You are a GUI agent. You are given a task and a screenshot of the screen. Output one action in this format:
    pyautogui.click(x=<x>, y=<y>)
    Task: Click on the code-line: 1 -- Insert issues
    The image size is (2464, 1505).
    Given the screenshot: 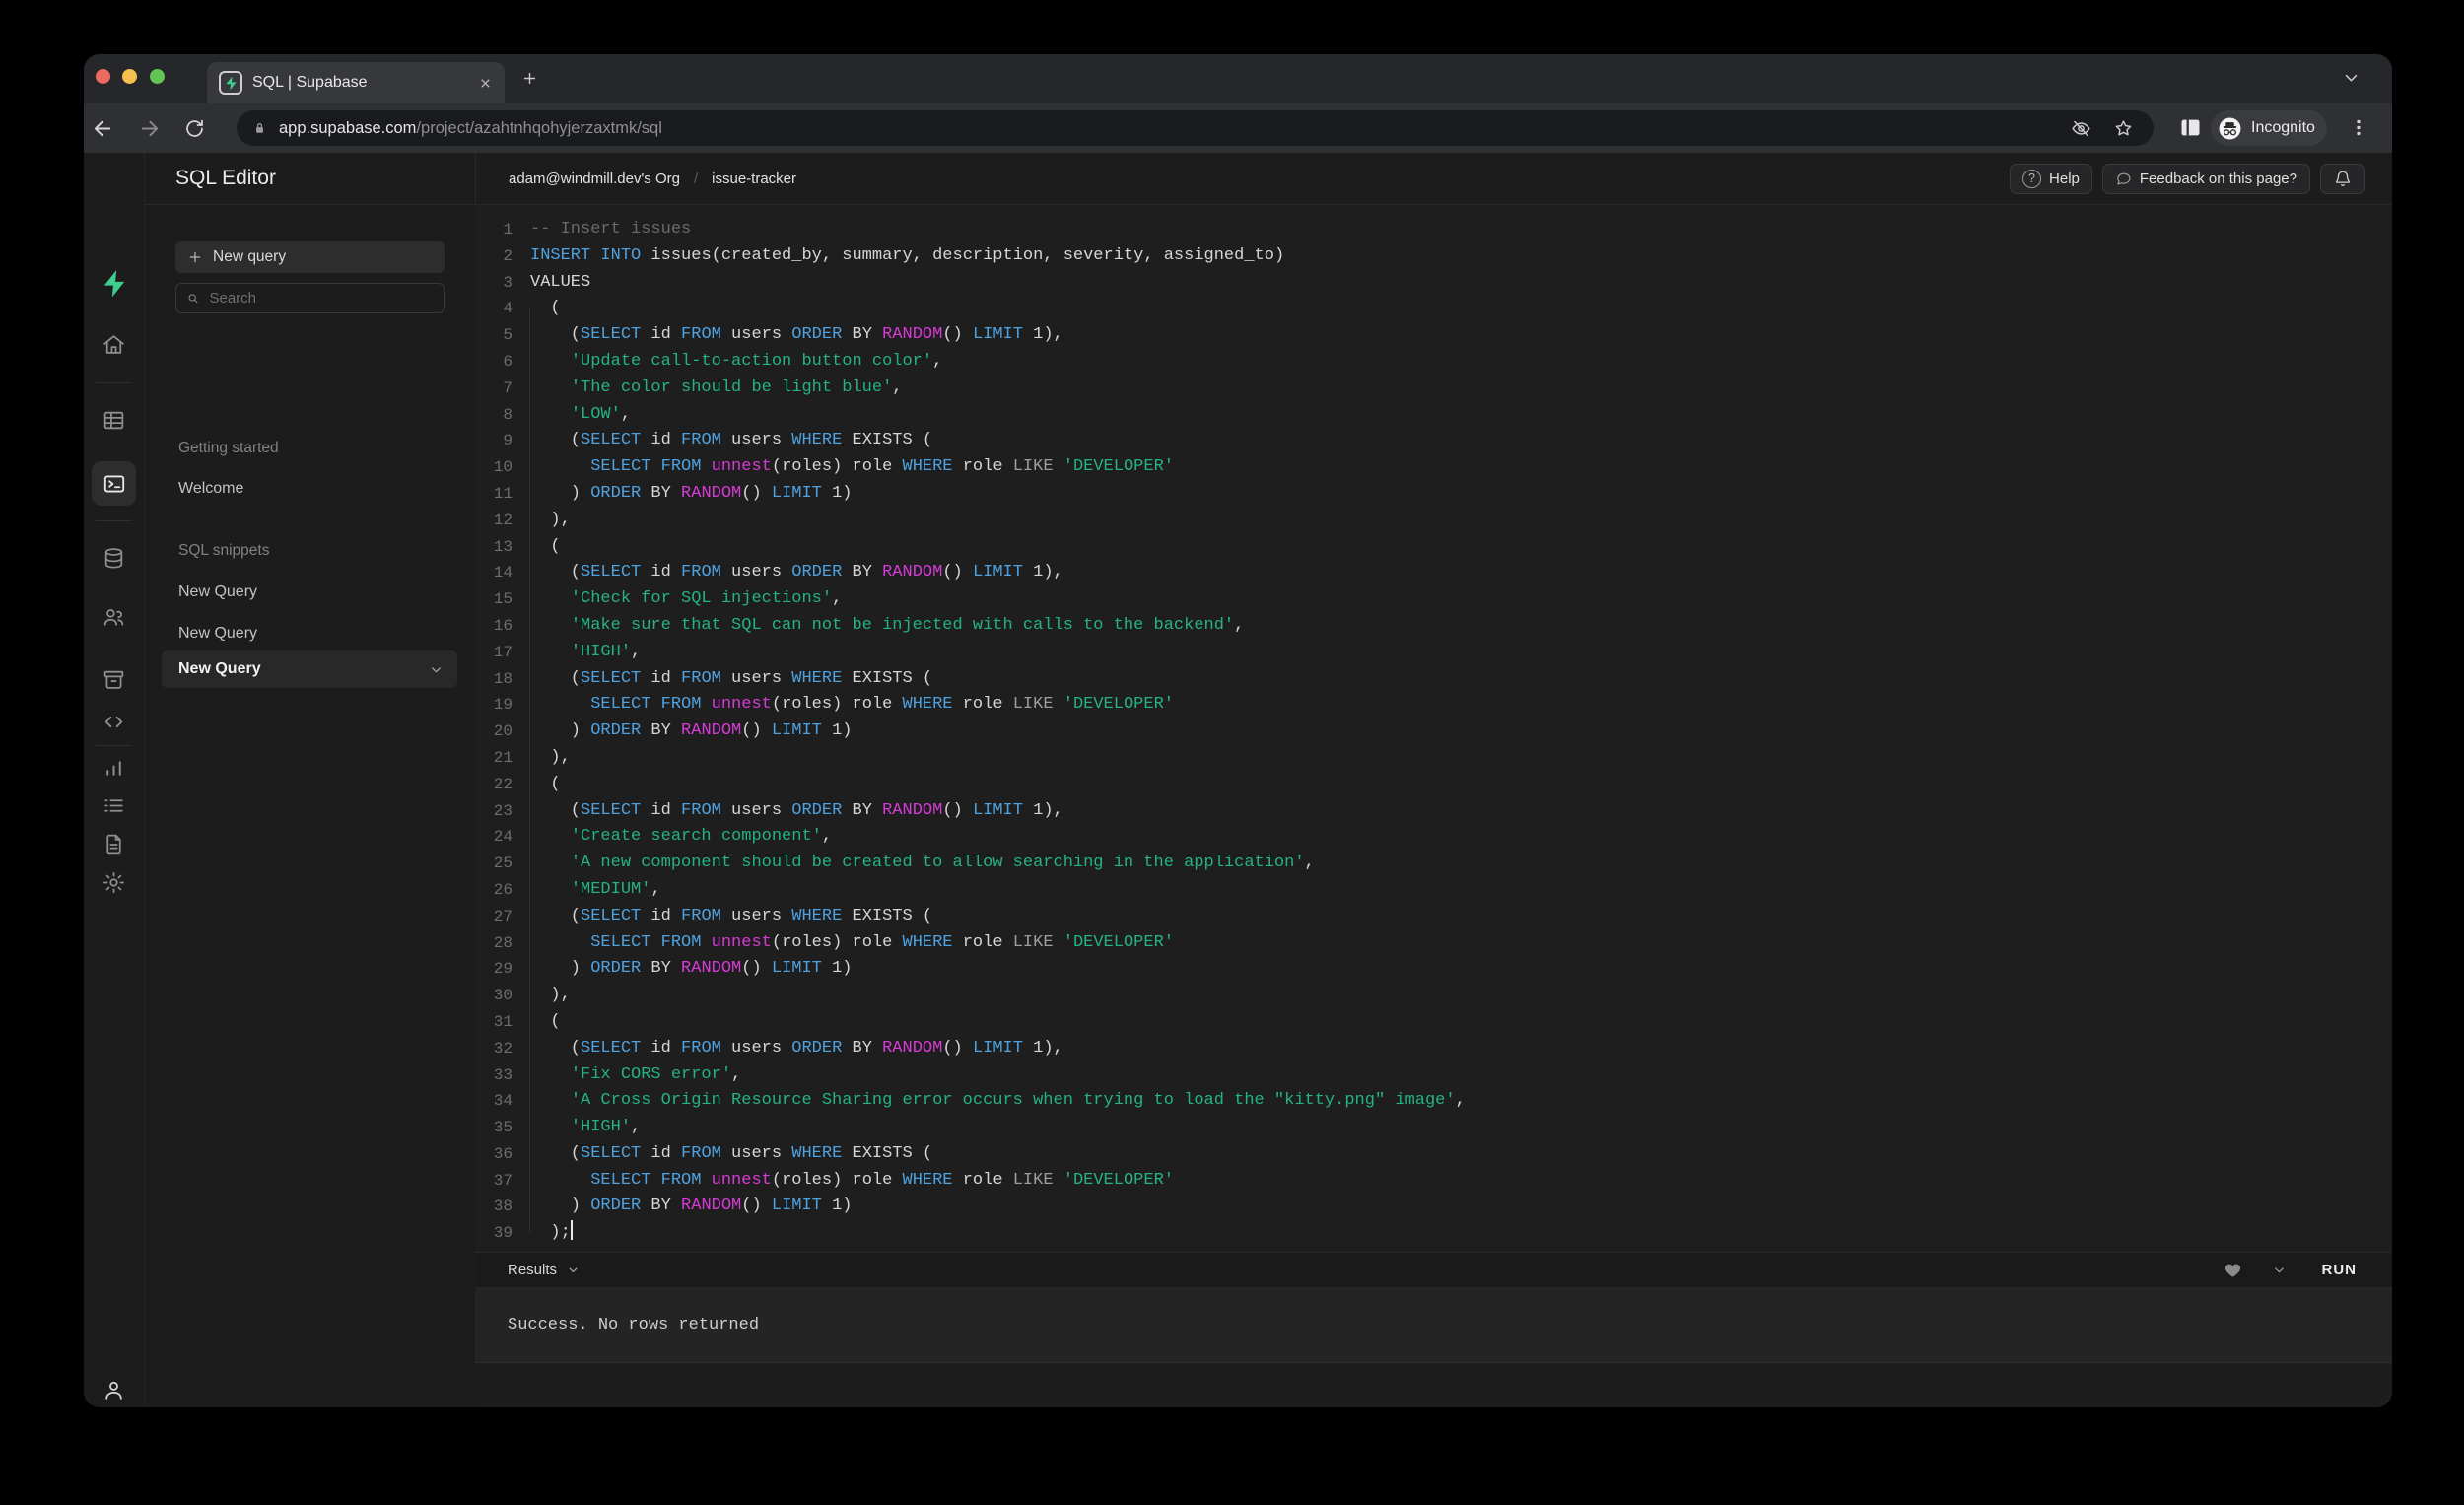 What is the action you would take?
    pyautogui.click(x=1433, y=230)
    